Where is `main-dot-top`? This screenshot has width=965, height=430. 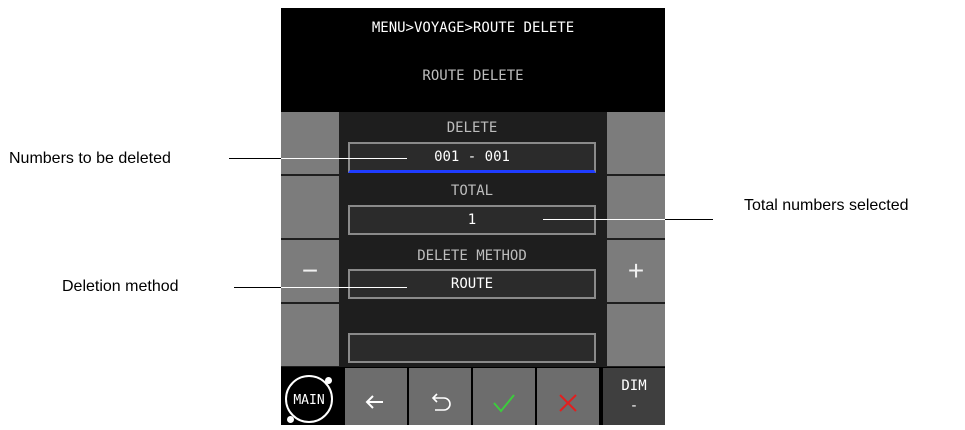
main-dot-top is located at coordinates (328, 380).